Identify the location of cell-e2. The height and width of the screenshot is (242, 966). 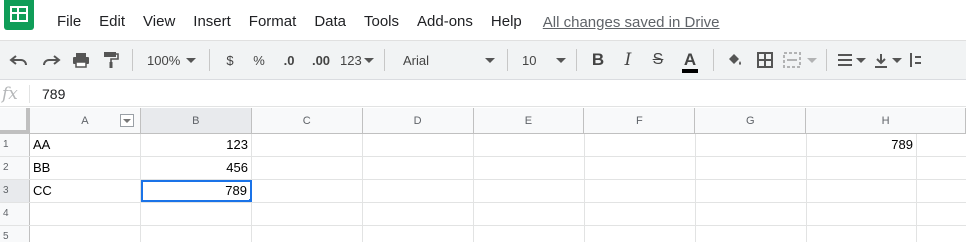
(529, 168).